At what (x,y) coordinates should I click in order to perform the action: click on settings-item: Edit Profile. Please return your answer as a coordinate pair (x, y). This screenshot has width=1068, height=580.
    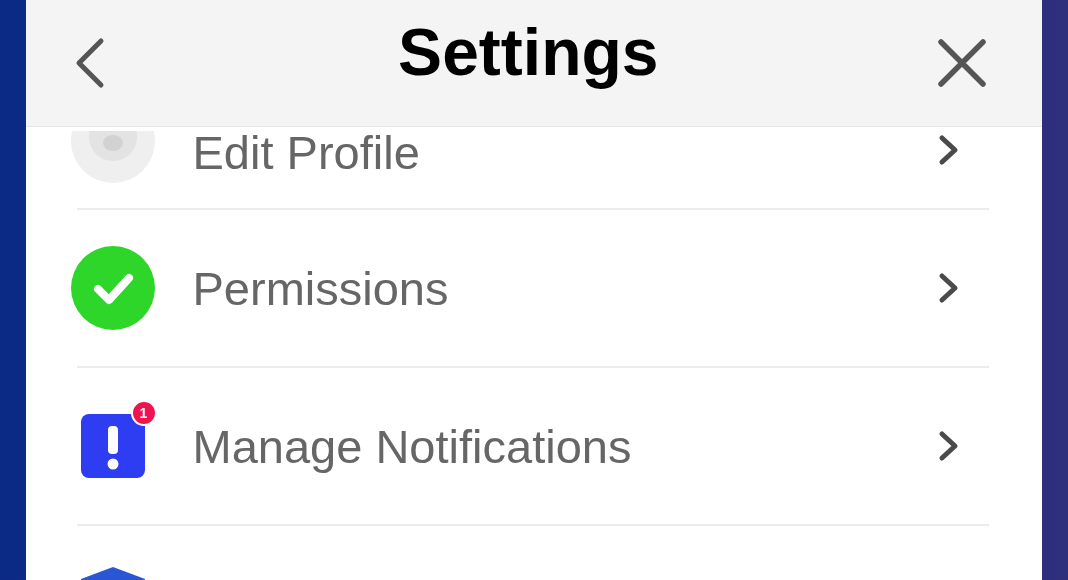
    Looking at the image, I should click on (564, 152).